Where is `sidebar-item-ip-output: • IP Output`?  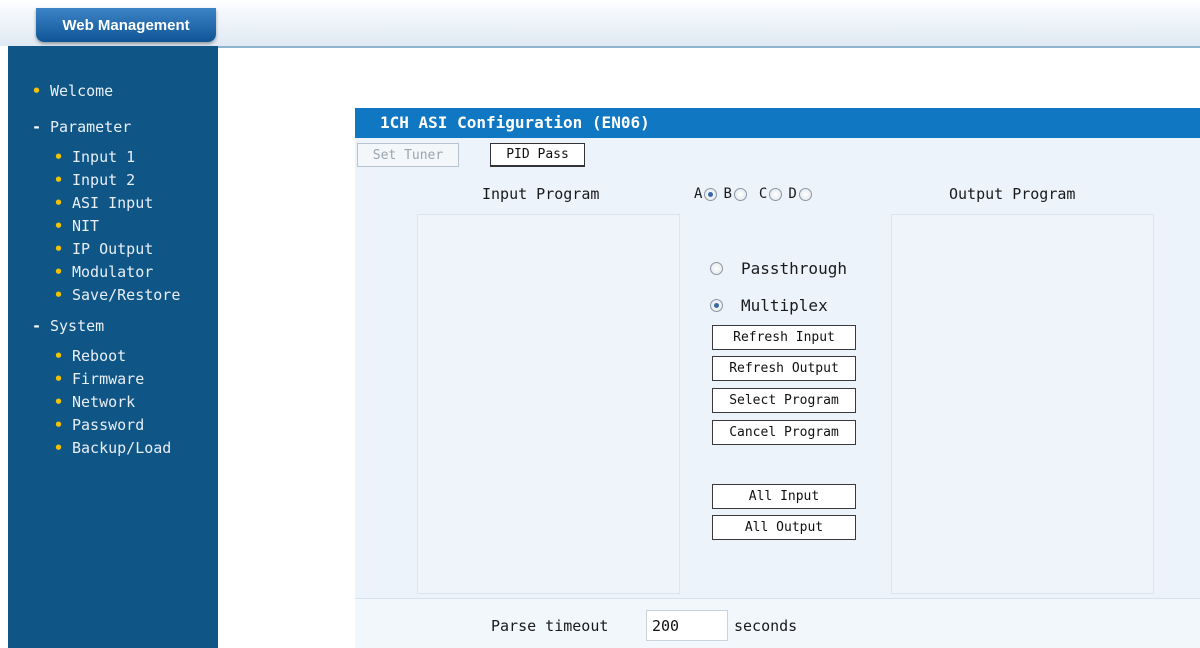
sidebar-item-ip-output: • IP Output is located at coordinates (103, 249).